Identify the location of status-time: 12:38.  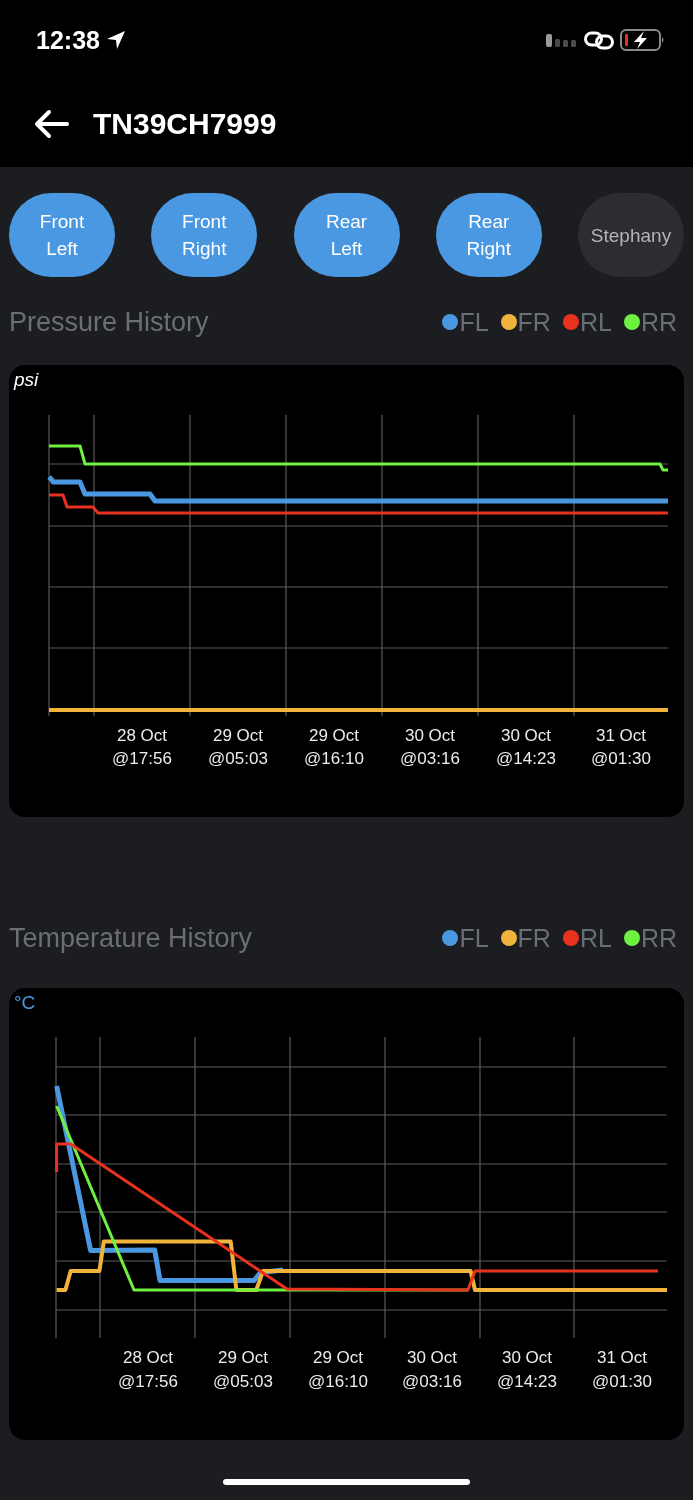
(68, 40).